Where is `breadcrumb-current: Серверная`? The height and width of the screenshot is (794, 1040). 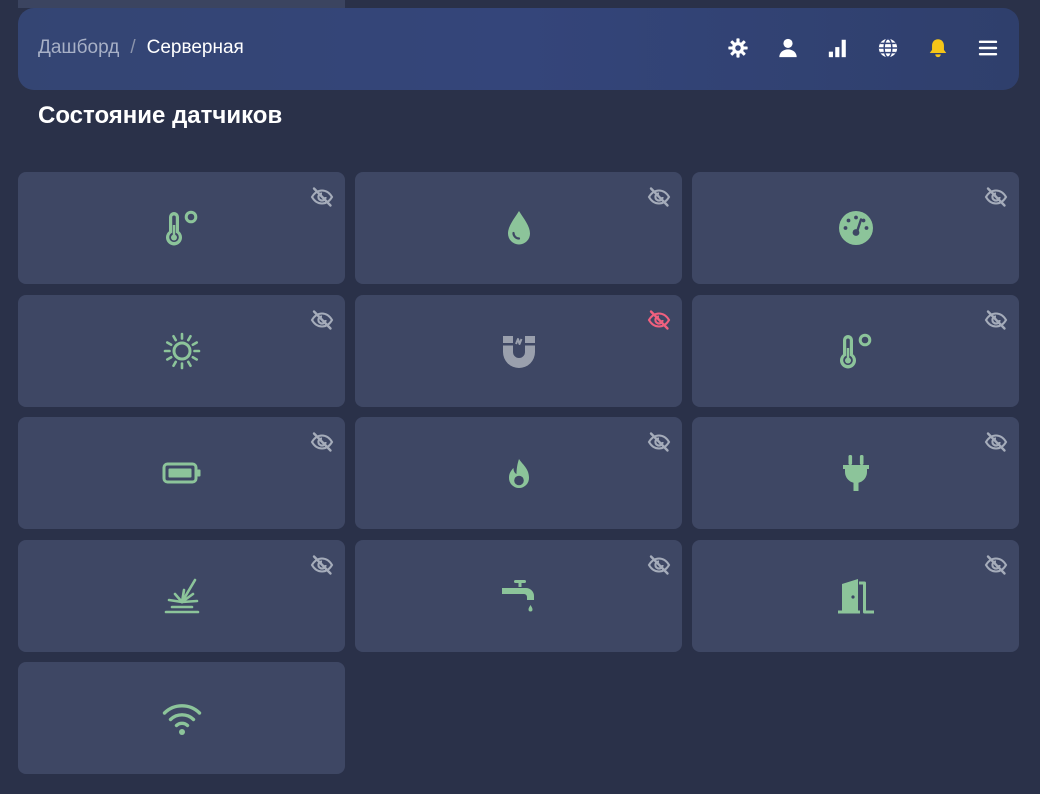
breadcrumb-current: Серверная is located at coordinates (195, 47).